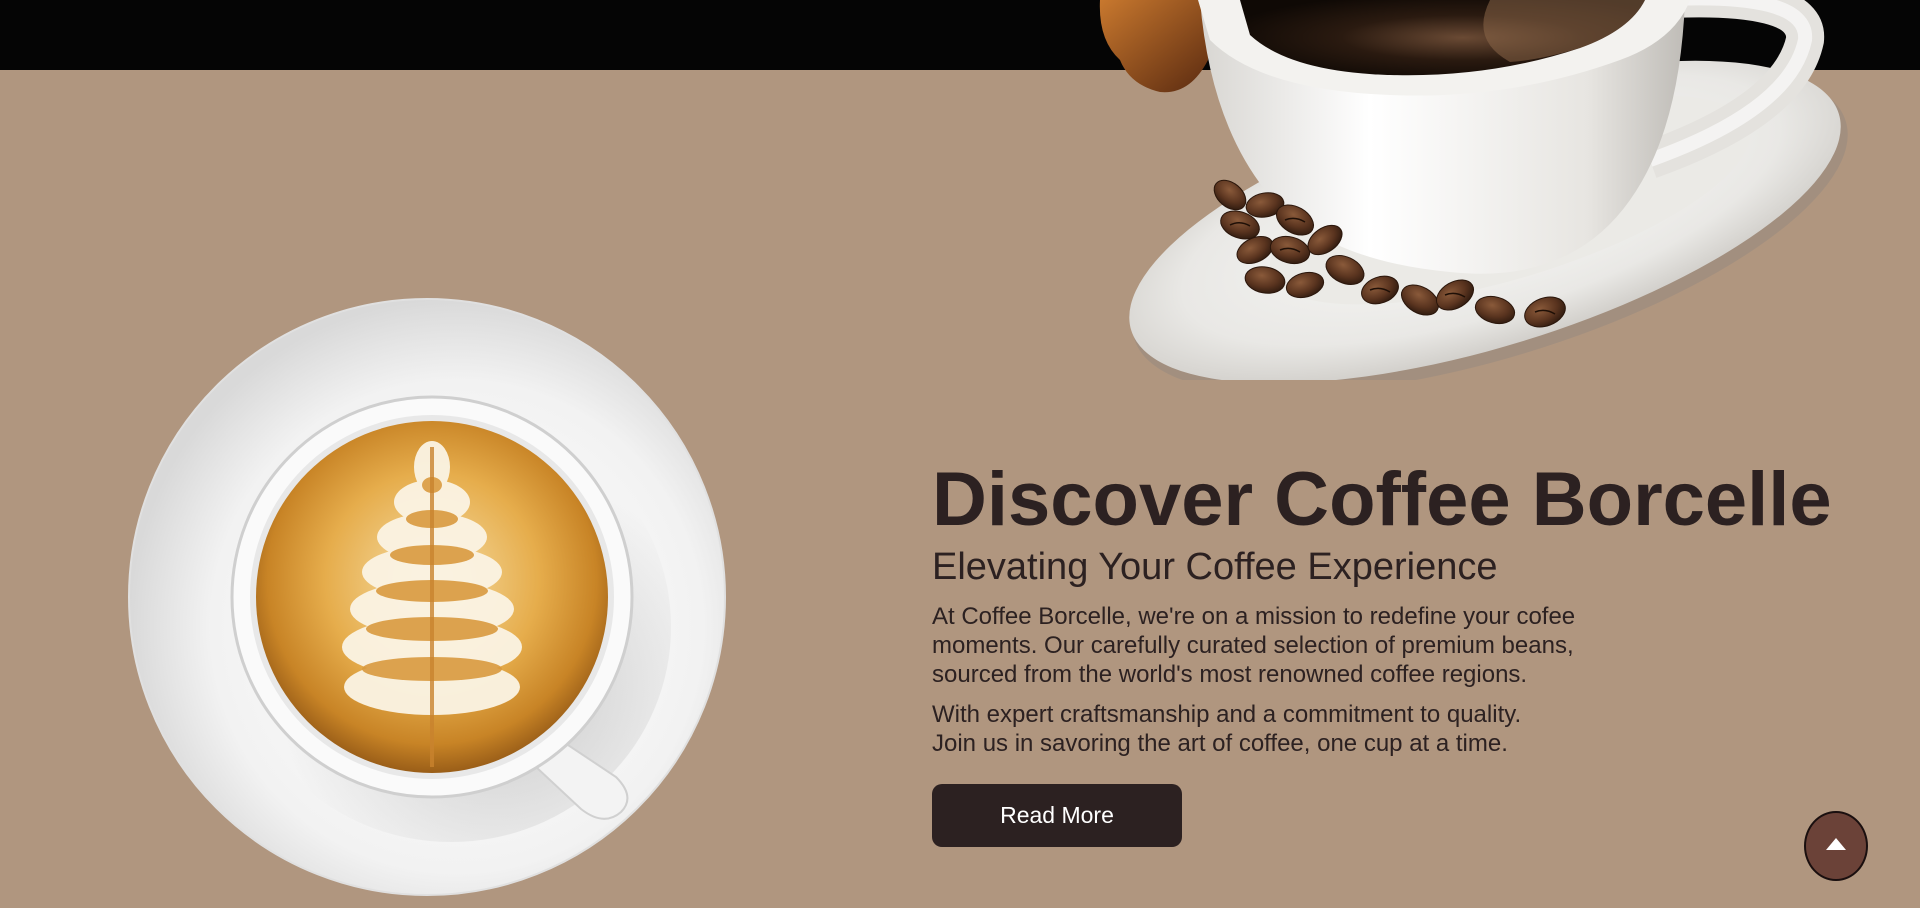 Image resolution: width=1920 pixels, height=908 pixels. I want to click on arrow-up-icon, so click(1836, 844).